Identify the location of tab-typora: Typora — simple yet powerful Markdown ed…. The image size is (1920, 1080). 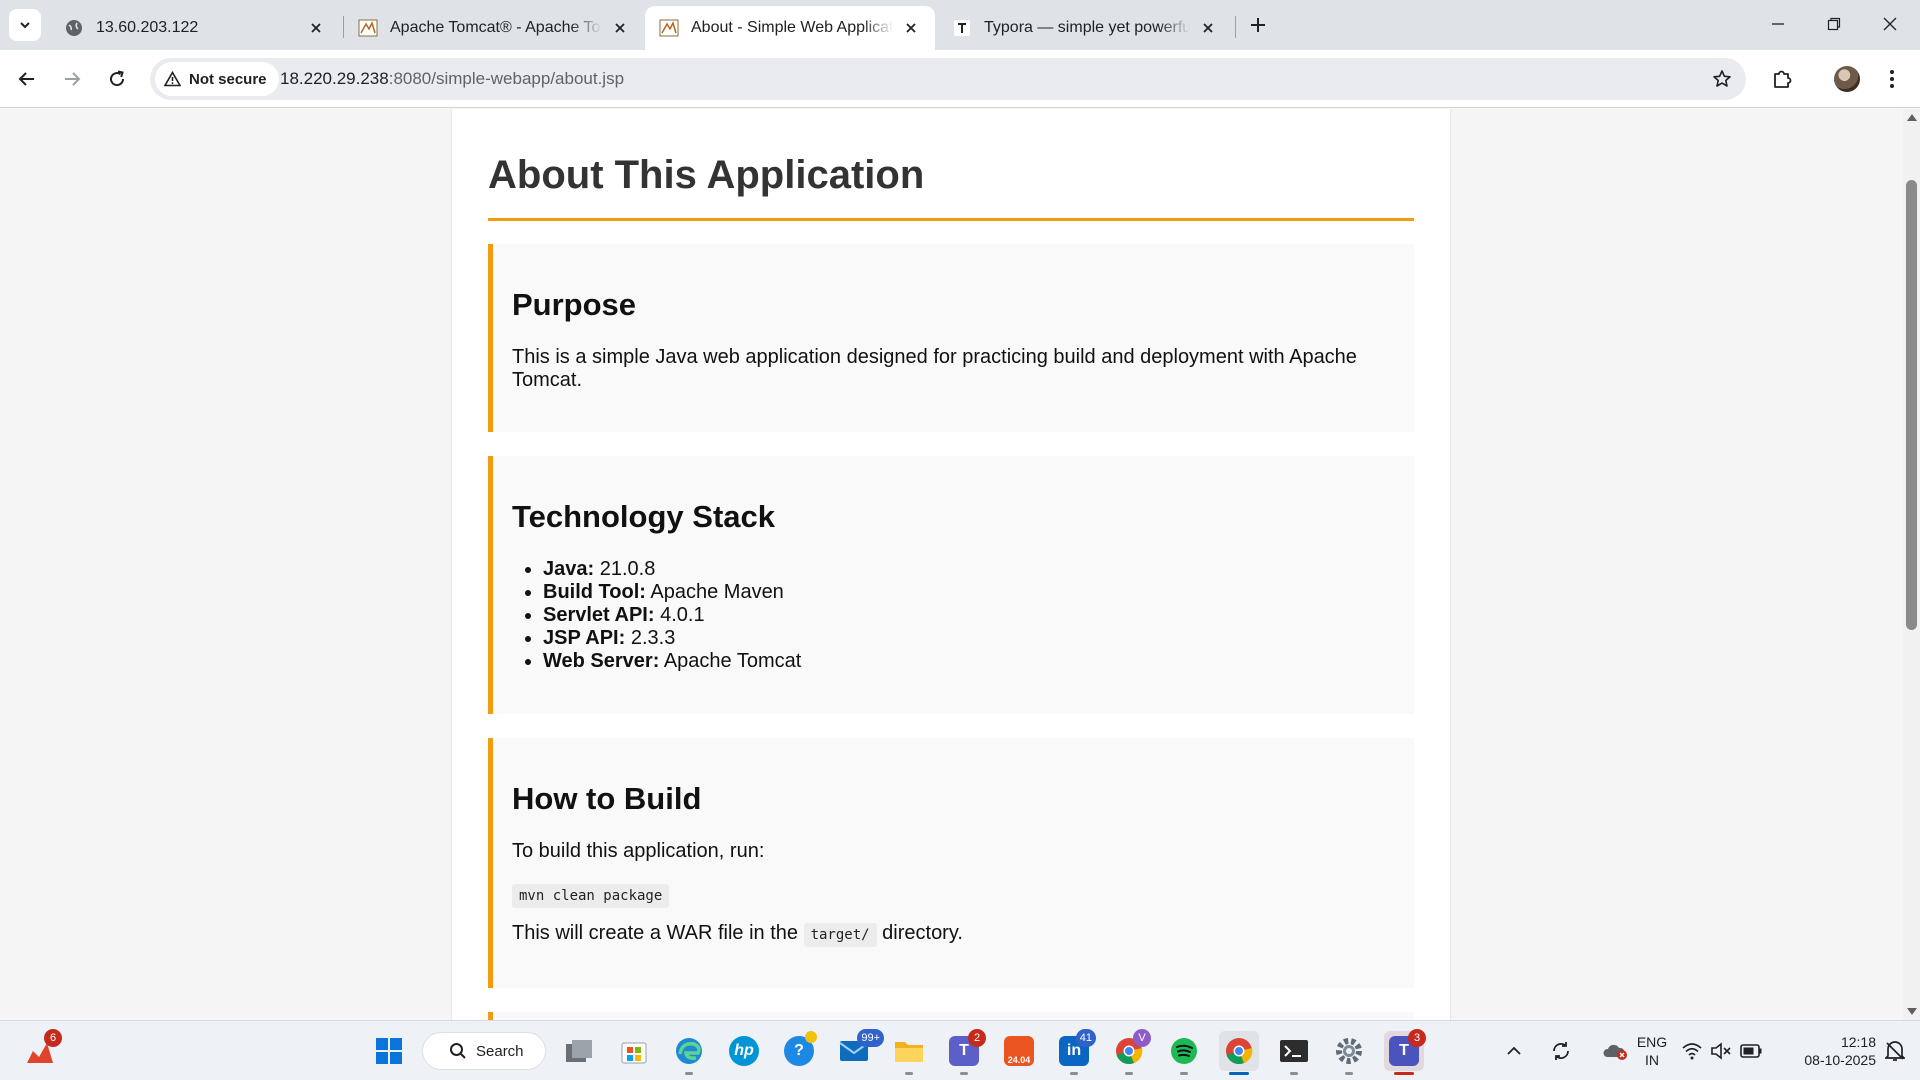
(1085, 28).